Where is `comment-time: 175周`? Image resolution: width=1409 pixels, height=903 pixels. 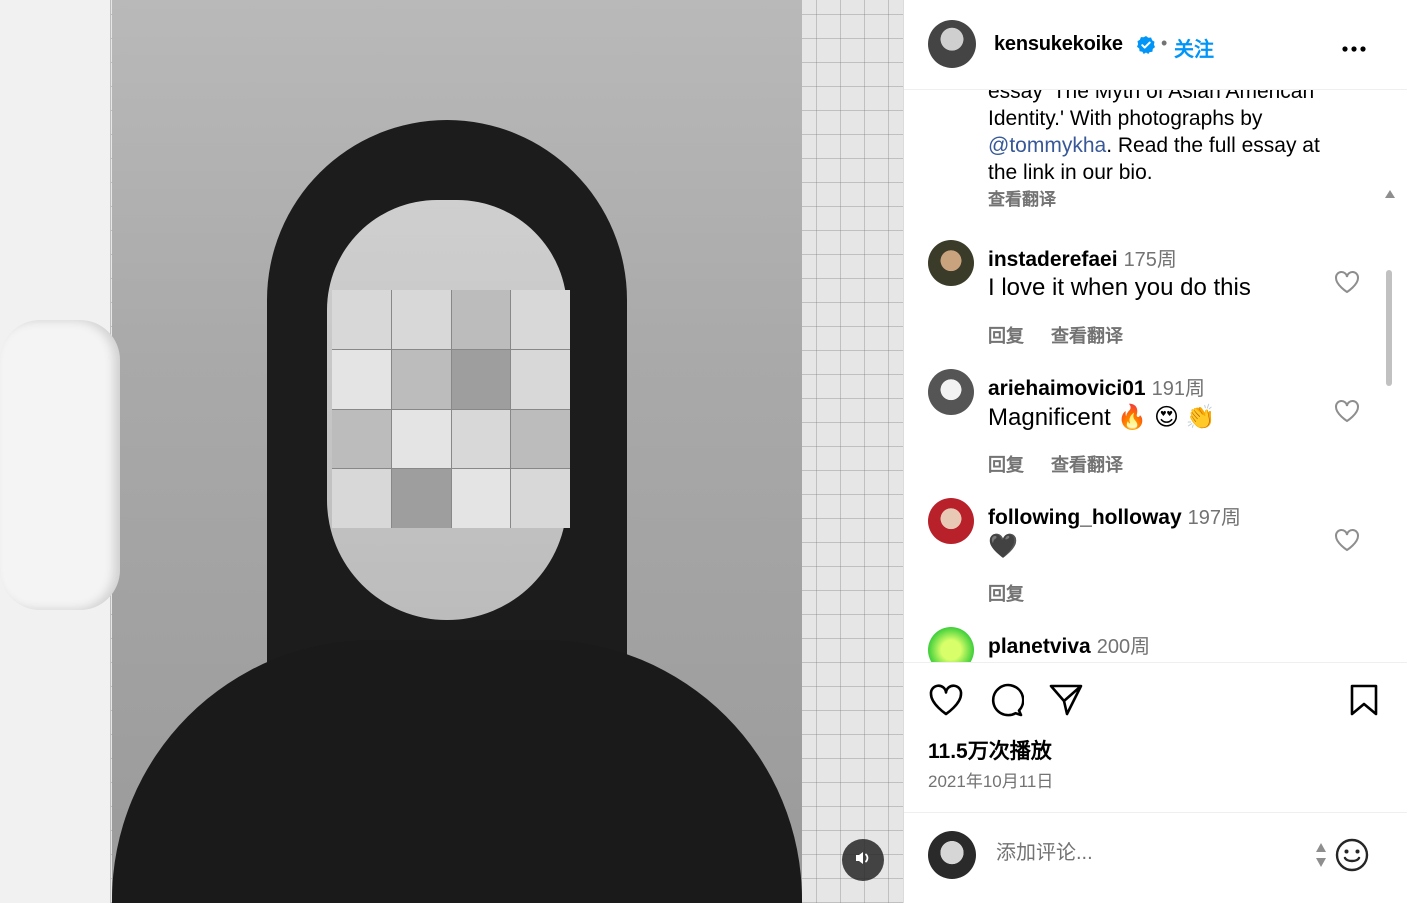
comment-time: 175周 is located at coordinates (1150, 260).